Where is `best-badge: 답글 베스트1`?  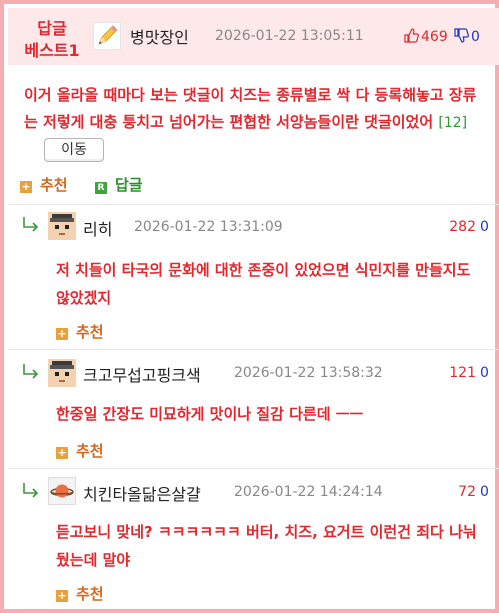
best-badge: 답글 베스트1 is located at coordinates (52, 40).